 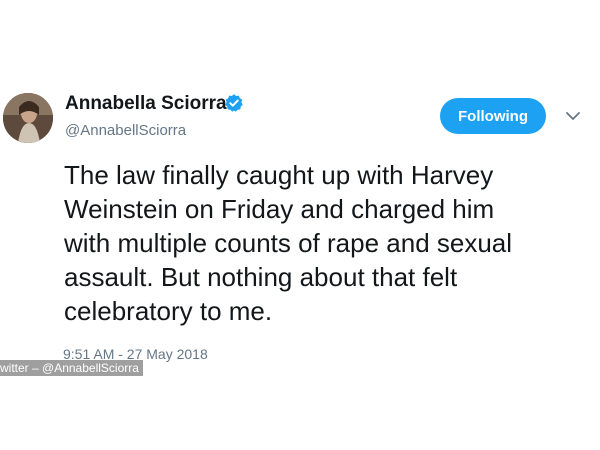 What do you see at coordinates (146, 104) in the screenshot?
I see `author-display-name: Annabella Sciorra` at bounding box center [146, 104].